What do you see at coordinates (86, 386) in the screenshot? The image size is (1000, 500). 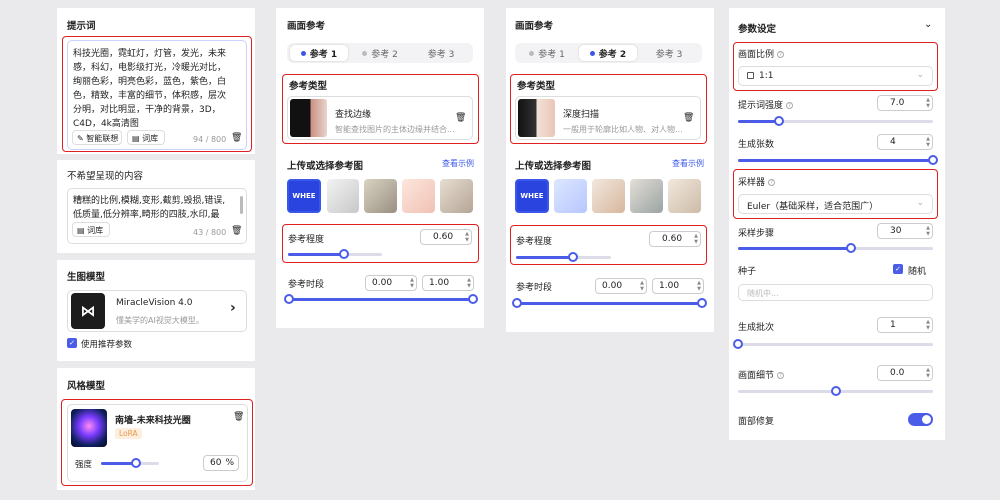 I see `style-title: 风格模型` at bounding box center [86, 386].